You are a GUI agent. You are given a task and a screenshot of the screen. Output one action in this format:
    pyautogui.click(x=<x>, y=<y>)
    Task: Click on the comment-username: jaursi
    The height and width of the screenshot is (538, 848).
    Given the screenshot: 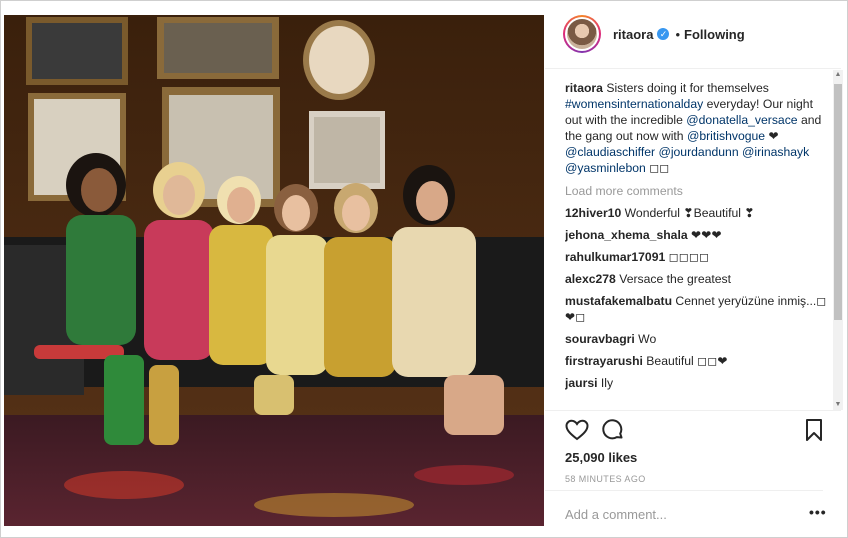 What is the action you would take?
    pyautogui.click(x=581, y=383)
    